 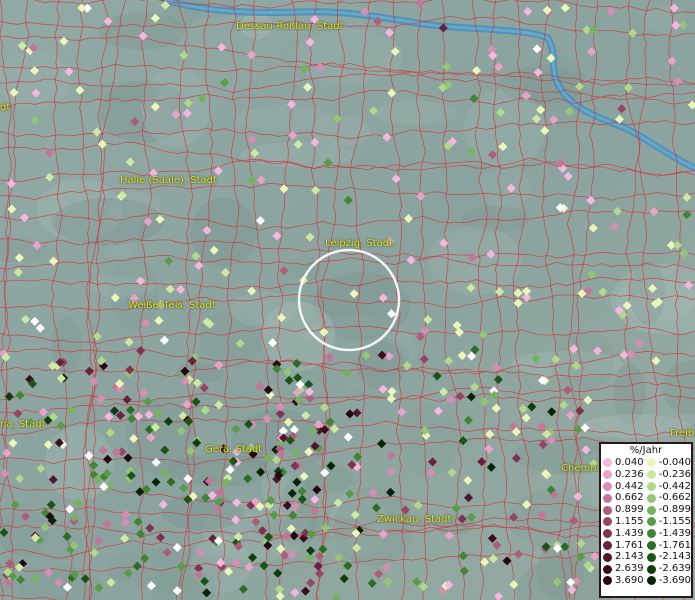 I want to click on legend-label: 3.690, so click(x=629, y=580).